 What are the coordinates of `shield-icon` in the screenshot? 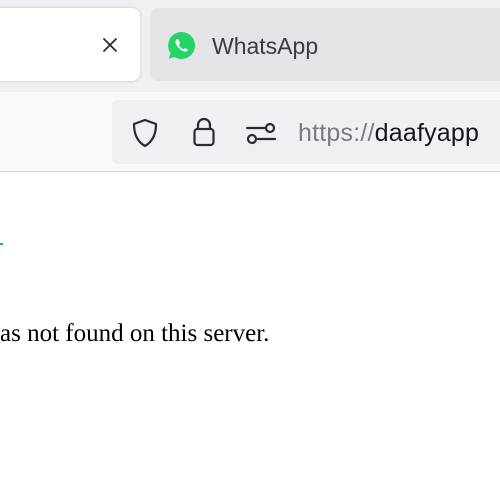 It's located at (145, 133).